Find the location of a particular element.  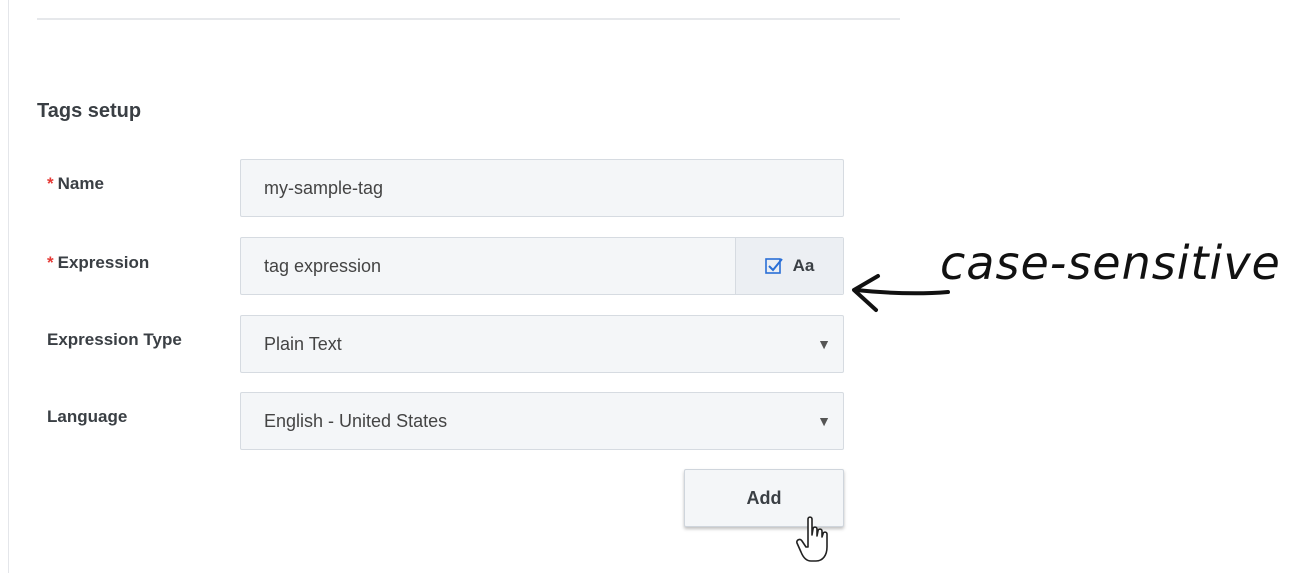

expression-label-text: Expression is located at coordinates (103, 262).